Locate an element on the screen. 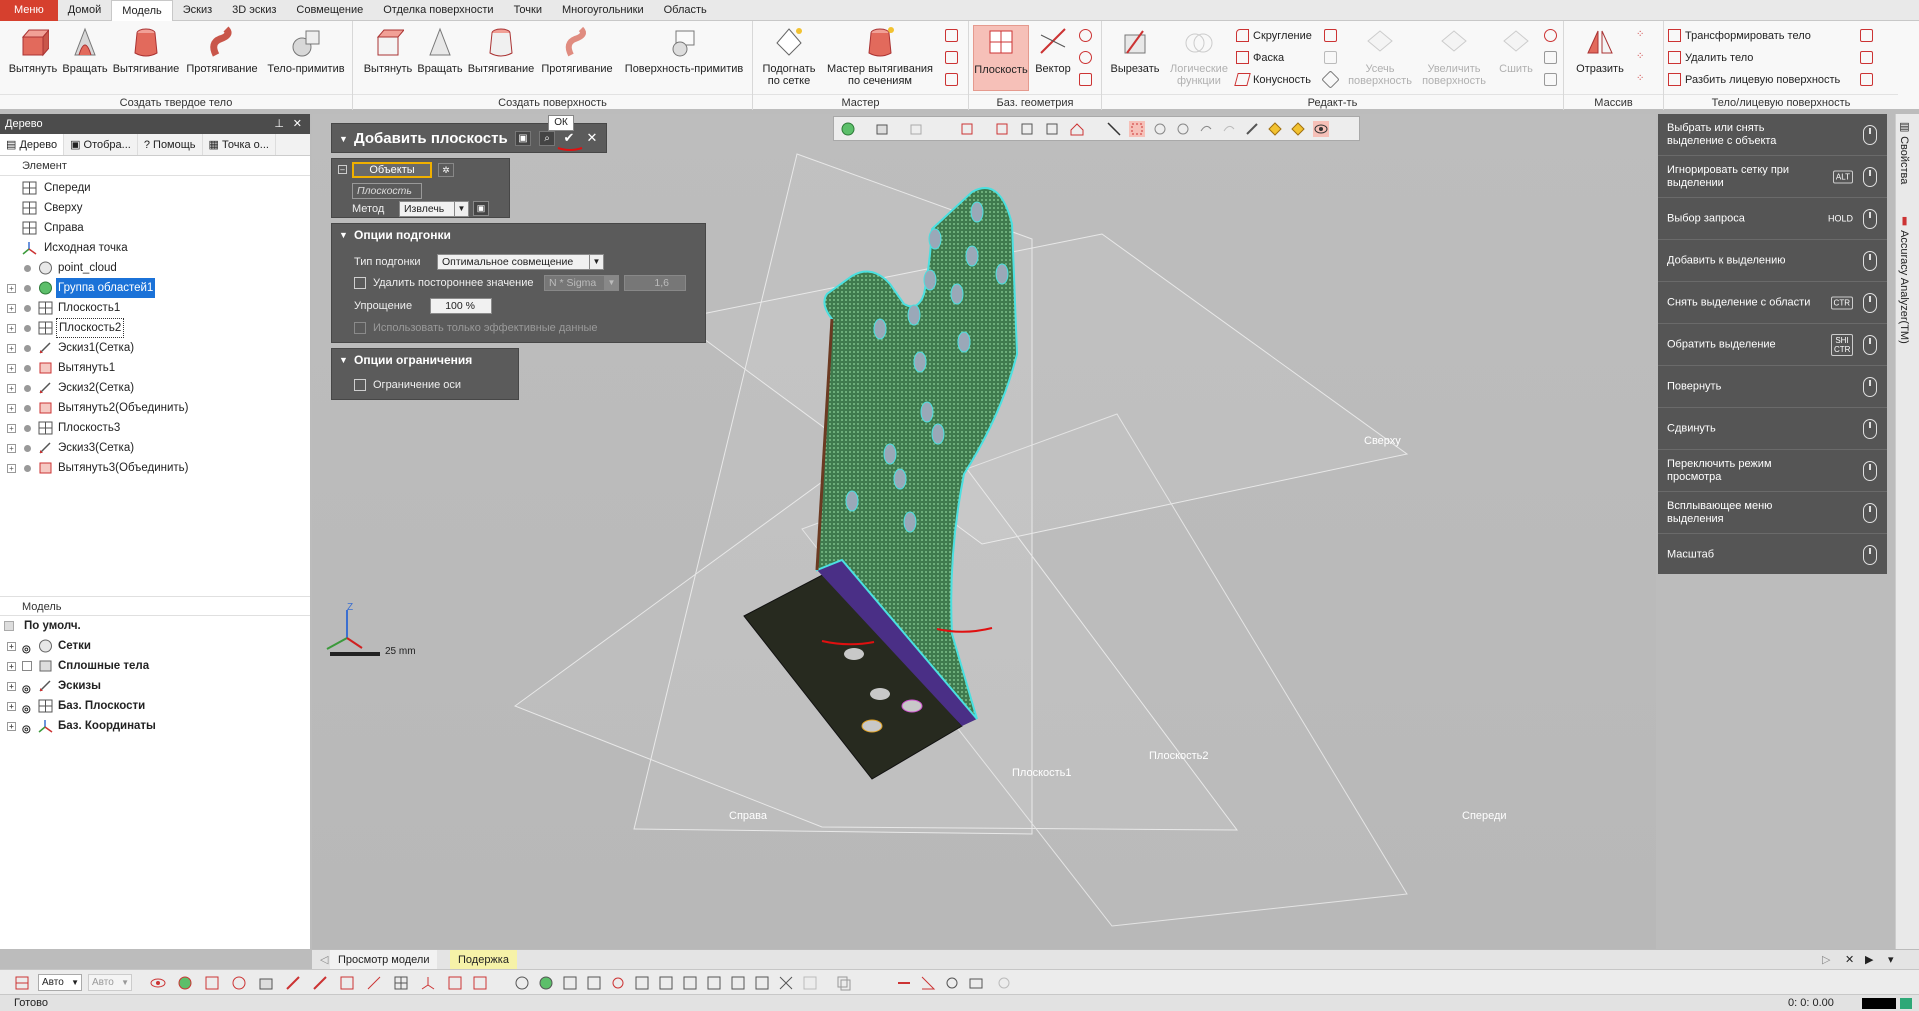  close-icon: ✕ is located at coordinates (297, 124).